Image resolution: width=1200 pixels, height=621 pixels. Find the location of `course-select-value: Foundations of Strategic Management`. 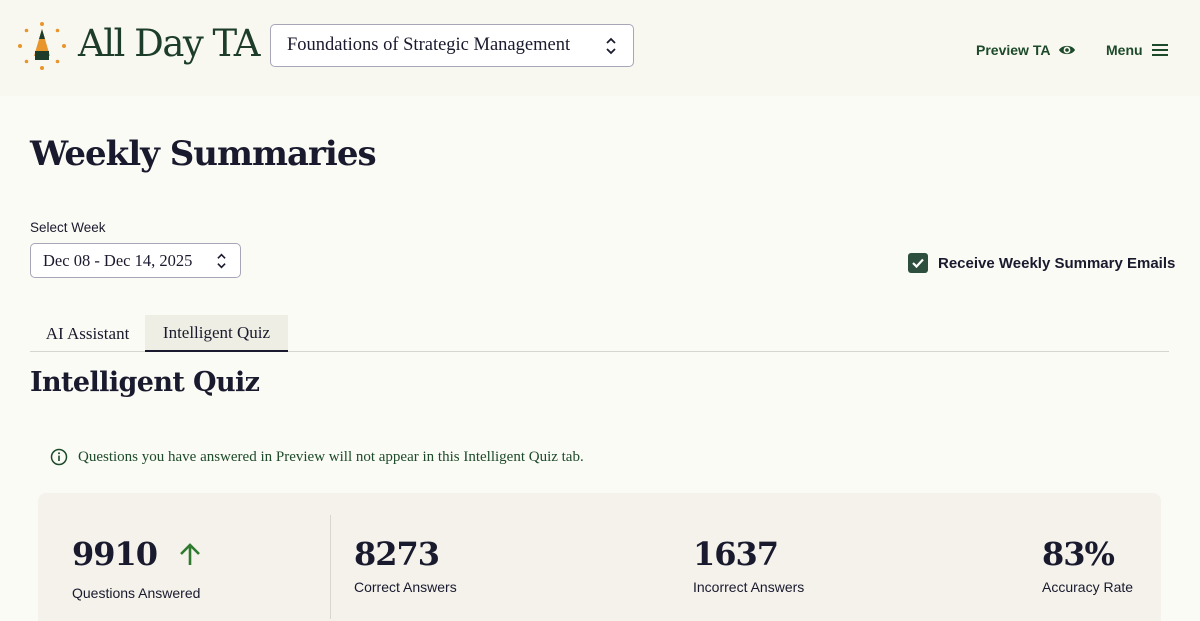

course-select-value: Foundations of Strategic Management is located at coordinates (429, 45).